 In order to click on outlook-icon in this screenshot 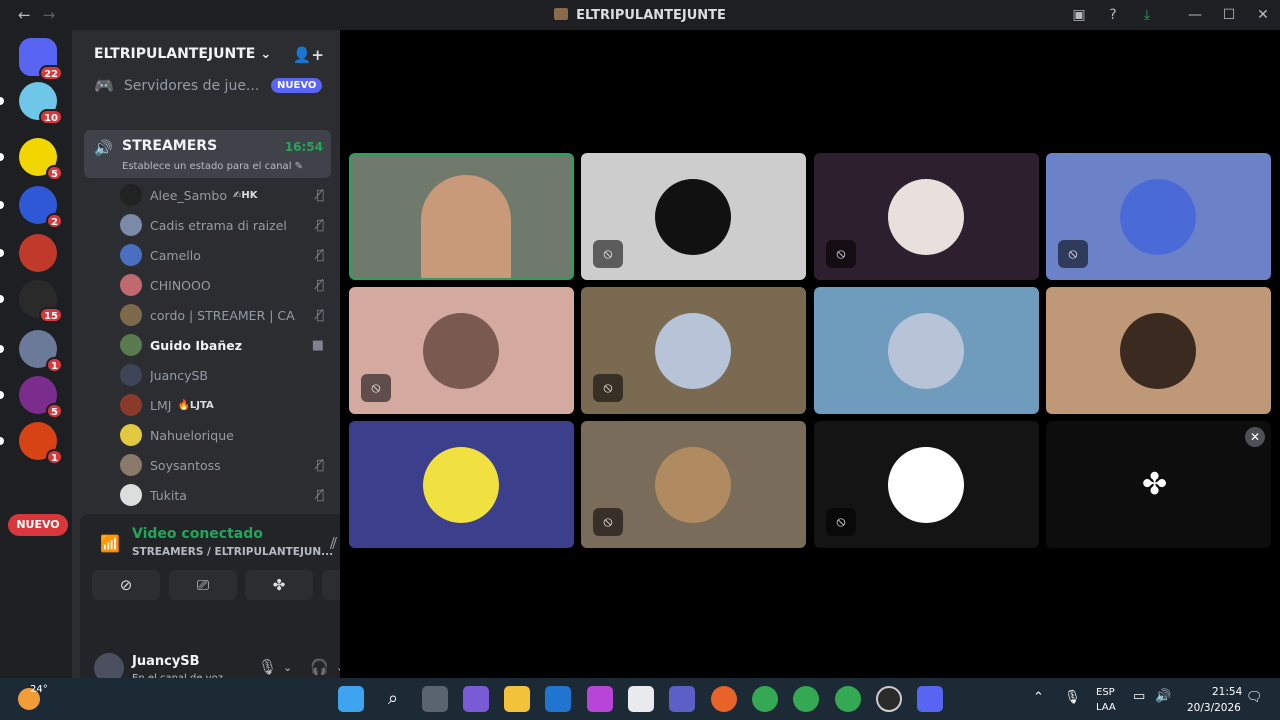, I will do `click(558, 699)`.